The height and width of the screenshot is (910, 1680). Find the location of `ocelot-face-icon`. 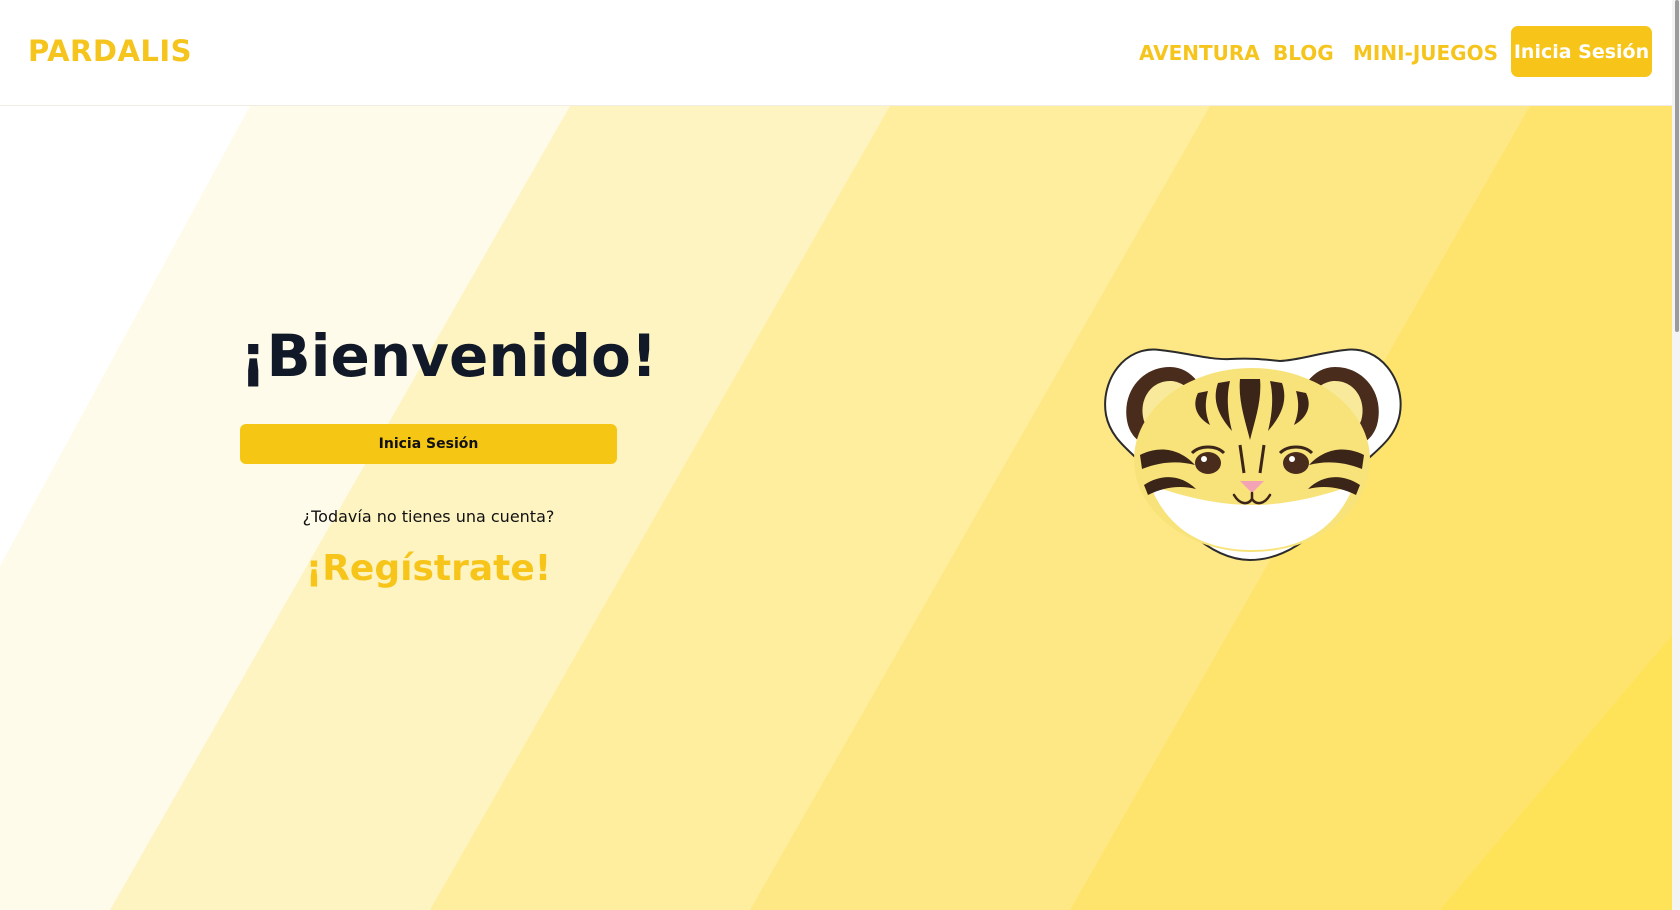

ocelot-face-icon is located at coordinates (1253, 455).